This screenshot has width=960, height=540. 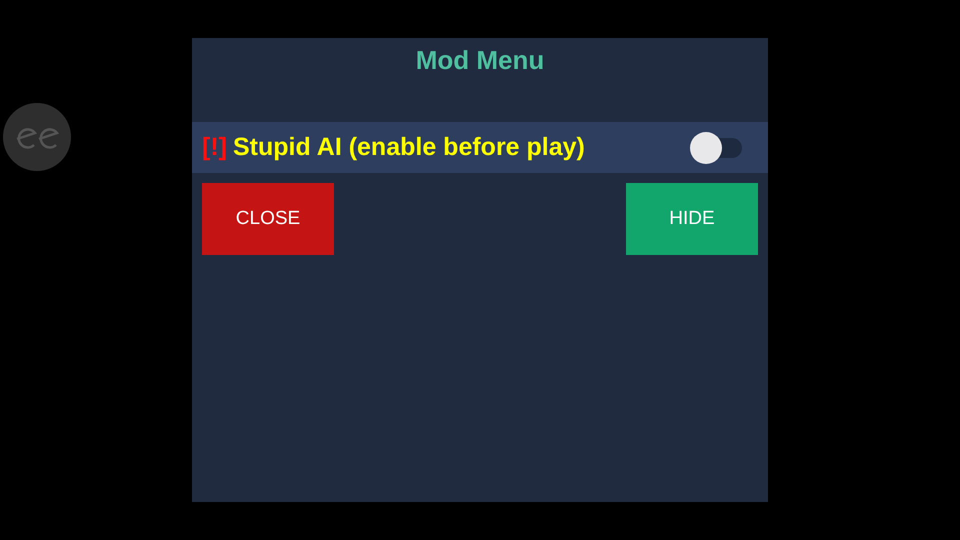 What do you see at coordinates (480, 60) in the screenshot?
I see `menu-title: Mod Menu` at bounding box center [480, 60].